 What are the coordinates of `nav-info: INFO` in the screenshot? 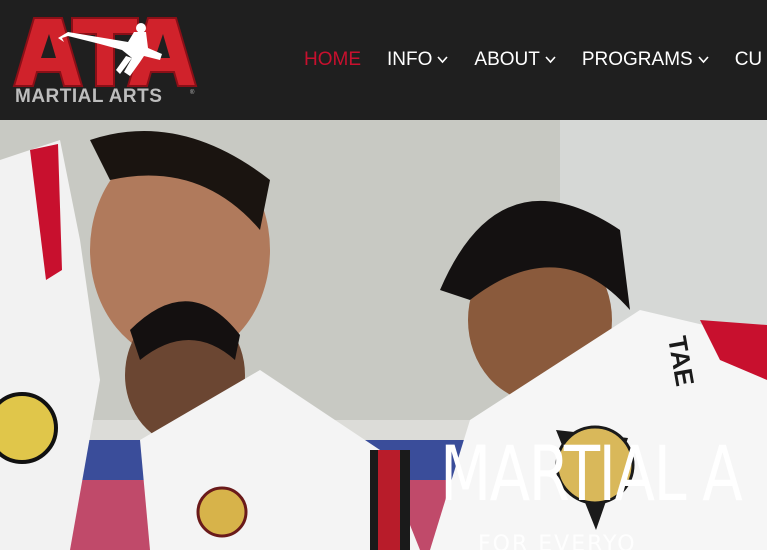 It's located at (417, 60).